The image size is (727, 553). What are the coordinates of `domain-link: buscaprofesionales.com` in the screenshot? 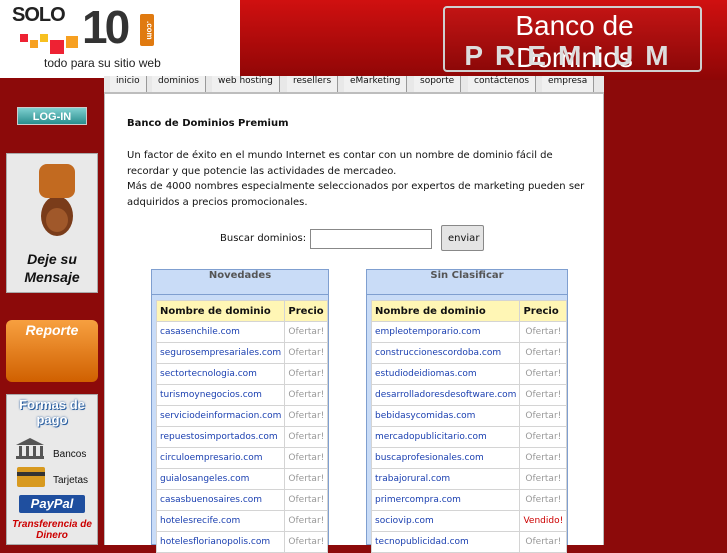 It's located at (445, 458).